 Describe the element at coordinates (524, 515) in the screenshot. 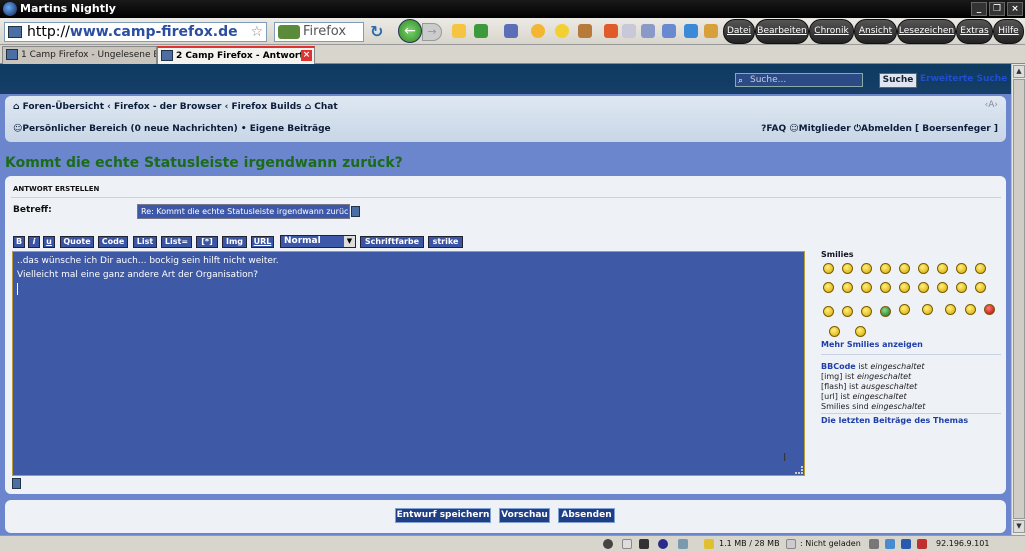

I see `preview-button: Vorschau` at that location.